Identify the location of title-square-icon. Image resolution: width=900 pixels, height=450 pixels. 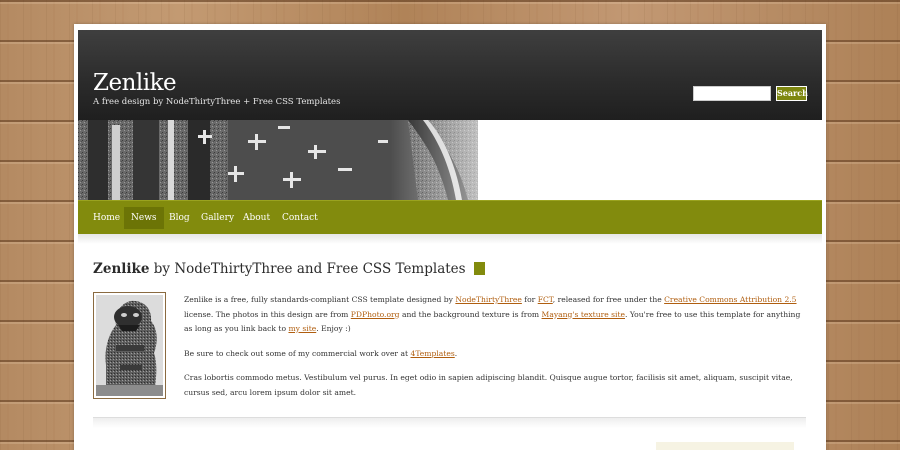
(479, 268).